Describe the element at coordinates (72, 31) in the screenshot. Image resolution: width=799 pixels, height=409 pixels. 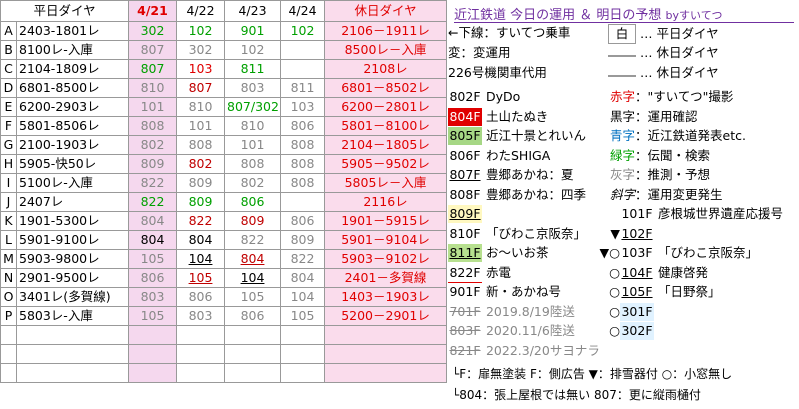
I see `row-main: 2403-1801レ` at that location.